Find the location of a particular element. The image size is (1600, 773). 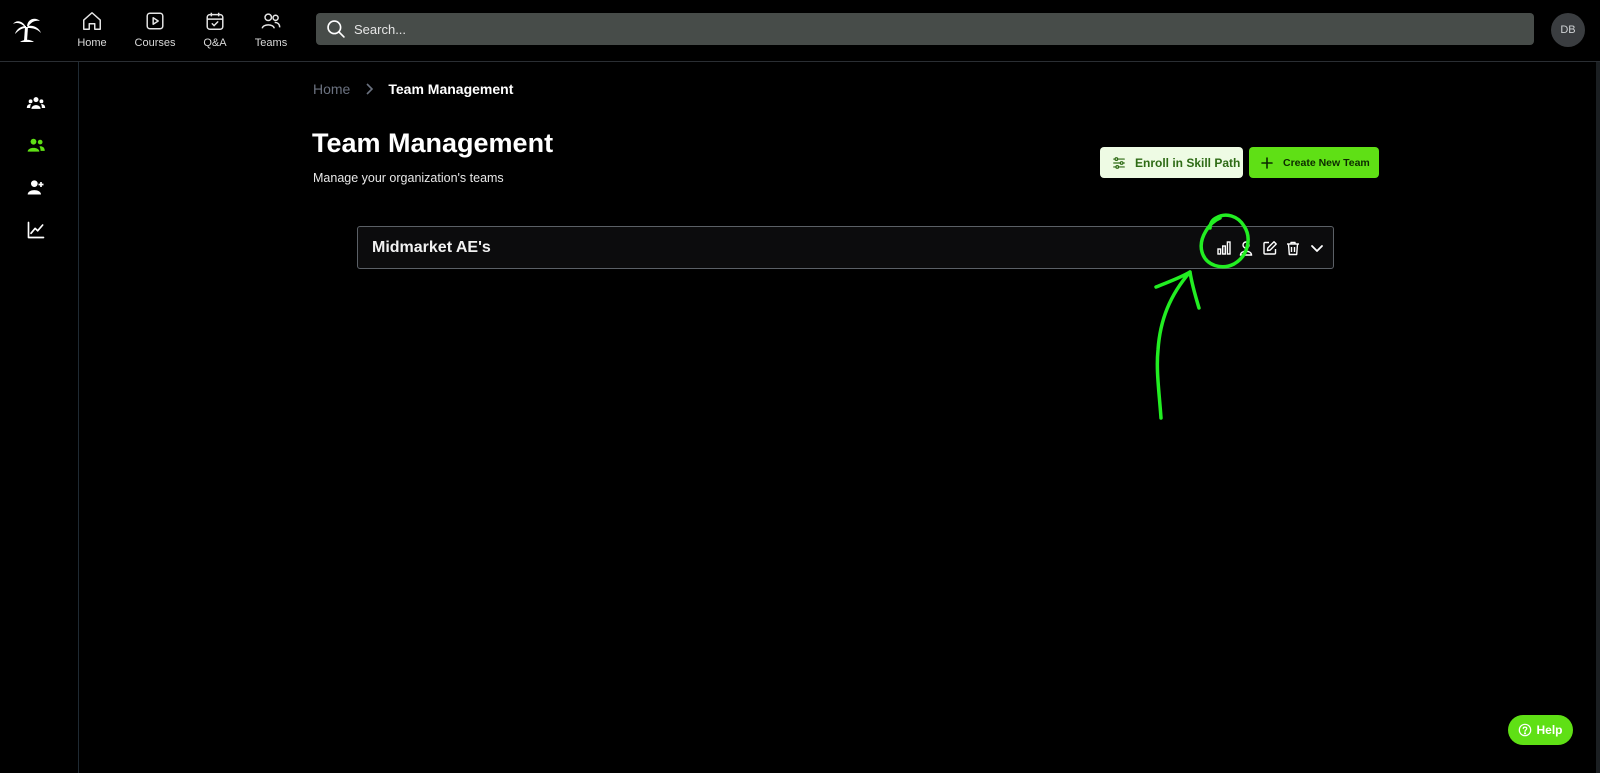

user-plus-icon is located at coordinates (35, 187).